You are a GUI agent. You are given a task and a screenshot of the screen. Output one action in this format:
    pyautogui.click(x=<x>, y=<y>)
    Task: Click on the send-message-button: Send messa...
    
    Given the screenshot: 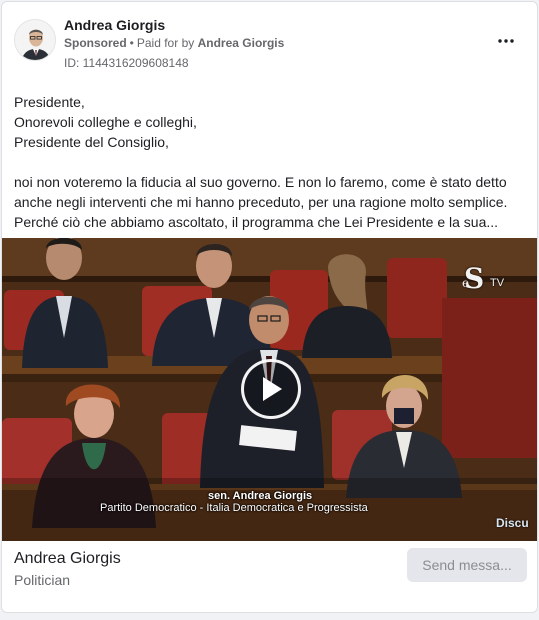 What is the action you would take?
    pyautogui.click(x=467, y=565)
    